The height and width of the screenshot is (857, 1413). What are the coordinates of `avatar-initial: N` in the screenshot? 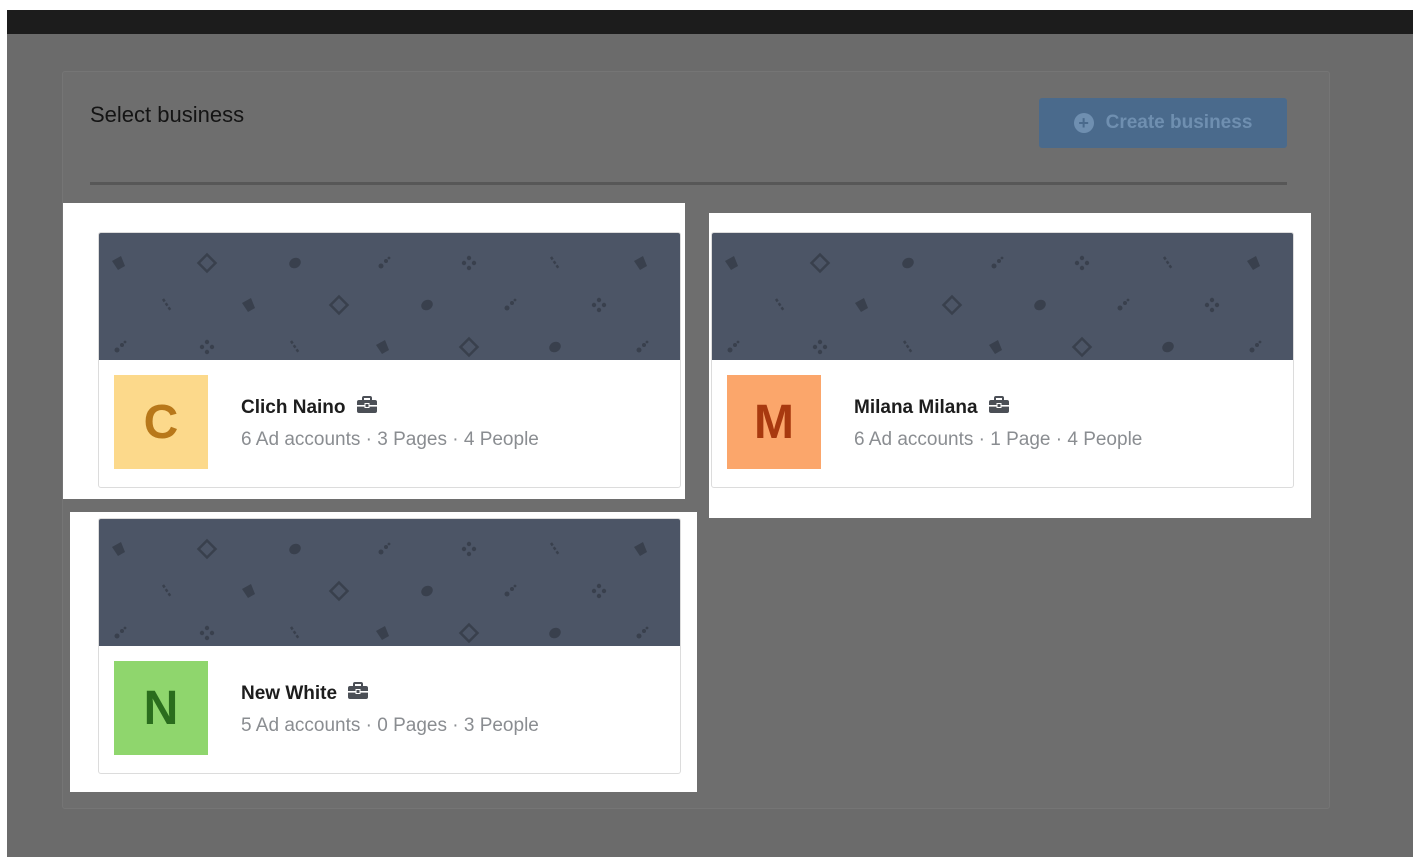 It's located at (161, 708).